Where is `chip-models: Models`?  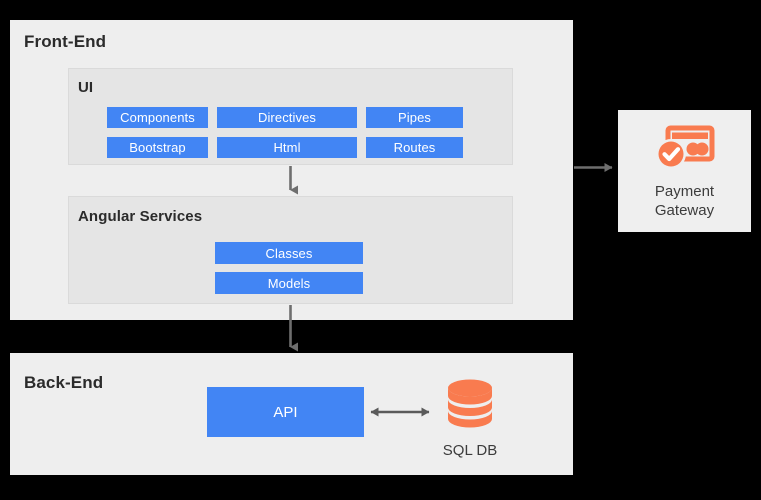 chip-models: Models is located at coordinates (289, 283).